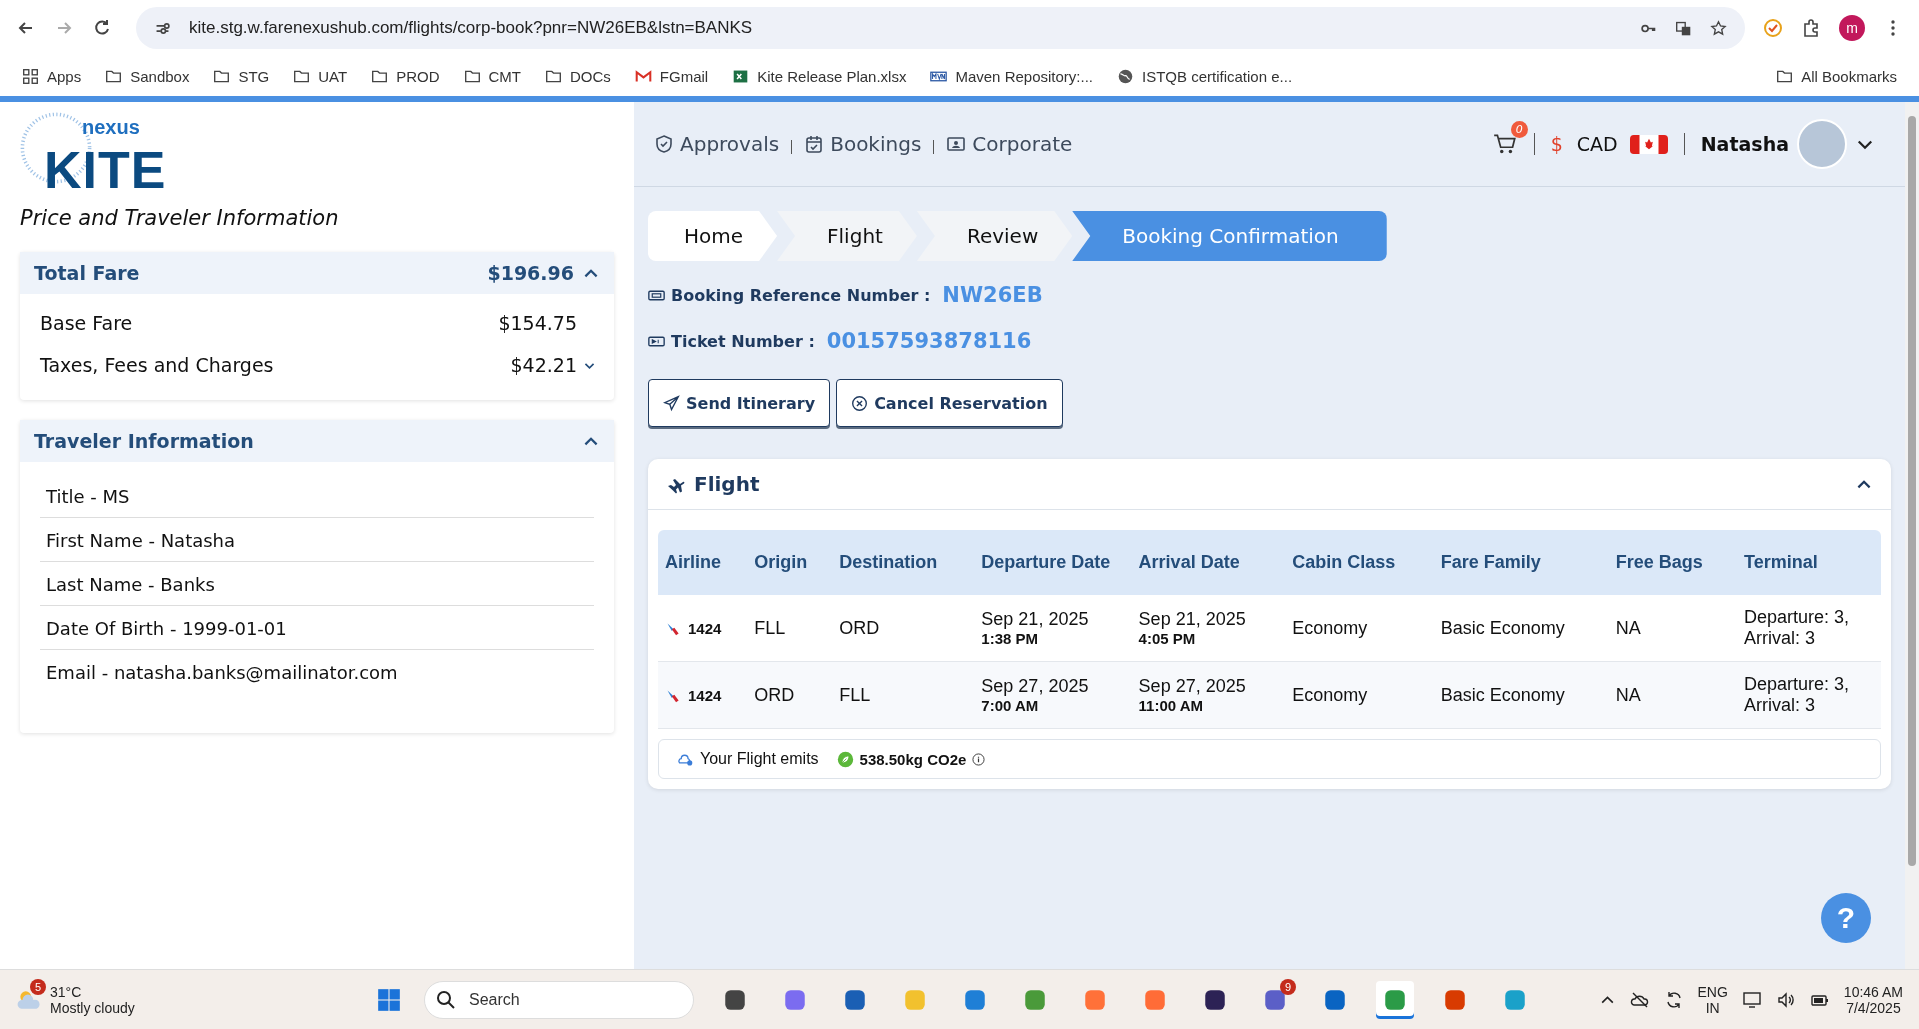 This screenshot has width=1919, height=1029. Describe the element at coordinates (1125, 76) in the screenshot. I see `globe-icon` at that location.